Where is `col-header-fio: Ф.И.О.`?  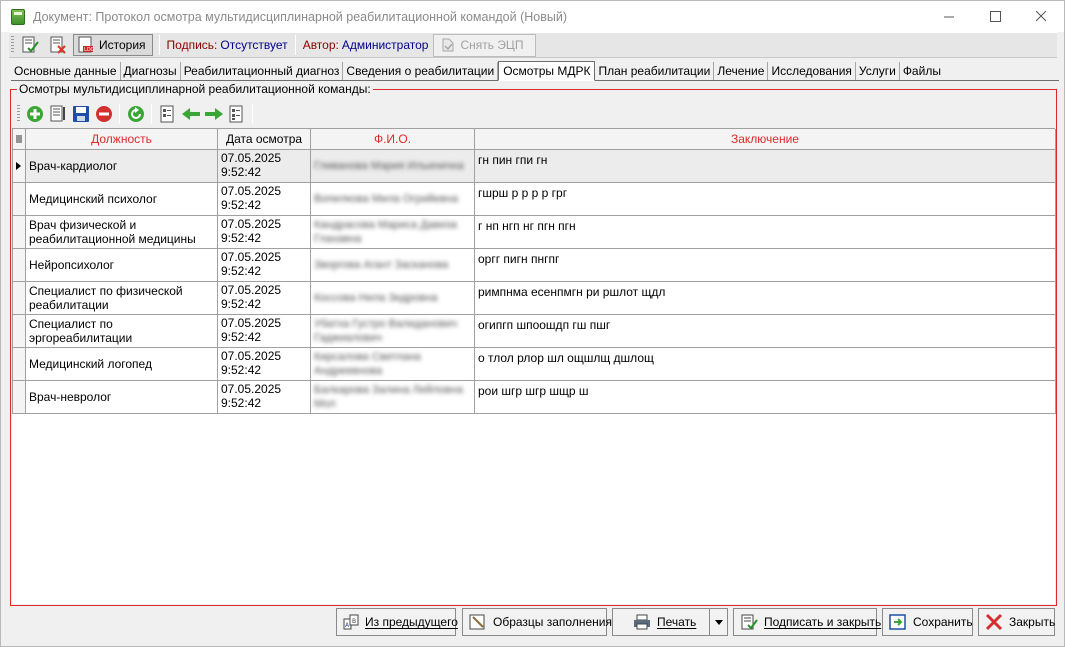 col-header-fio: Ф.И.О. is located at coordinates (392, 139).